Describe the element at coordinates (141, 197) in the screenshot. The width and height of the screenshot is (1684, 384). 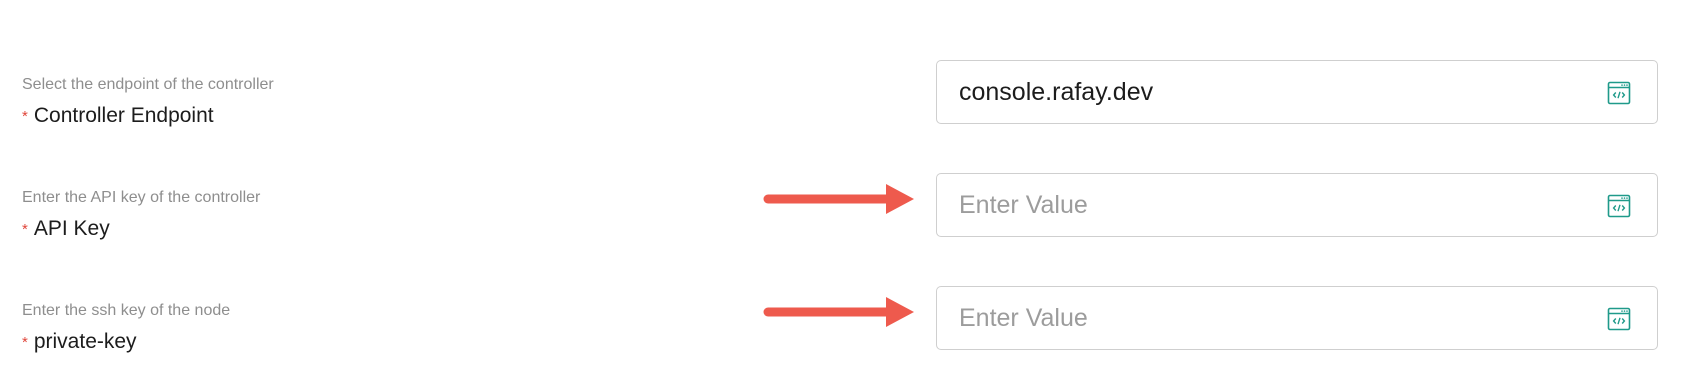
I see `field-hint: Enter the API key of the controller` at that location.